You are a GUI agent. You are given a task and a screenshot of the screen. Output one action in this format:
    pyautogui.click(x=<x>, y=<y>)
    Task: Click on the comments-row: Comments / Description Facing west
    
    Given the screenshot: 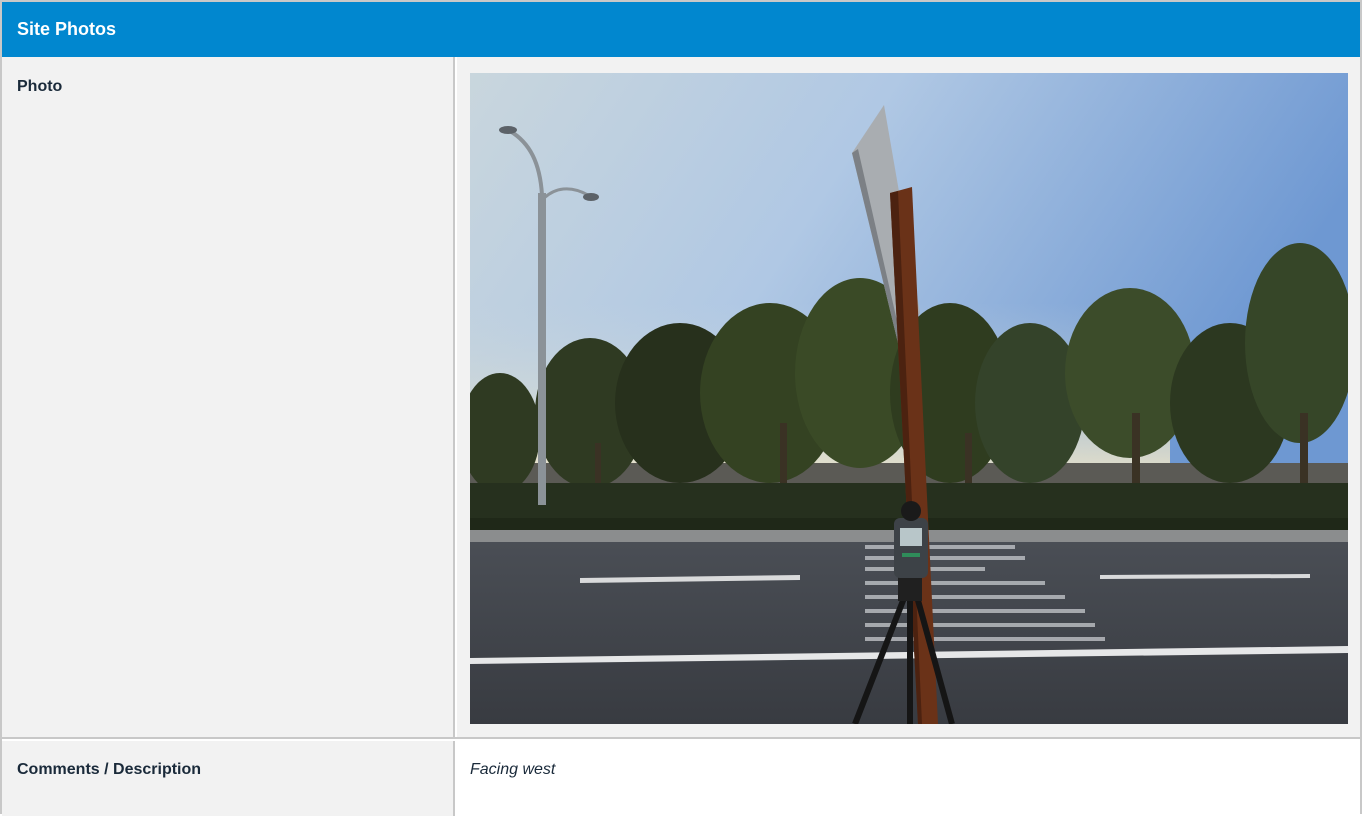 What is the action you would take?
    pyautogui.click(x=681, y=778)
    